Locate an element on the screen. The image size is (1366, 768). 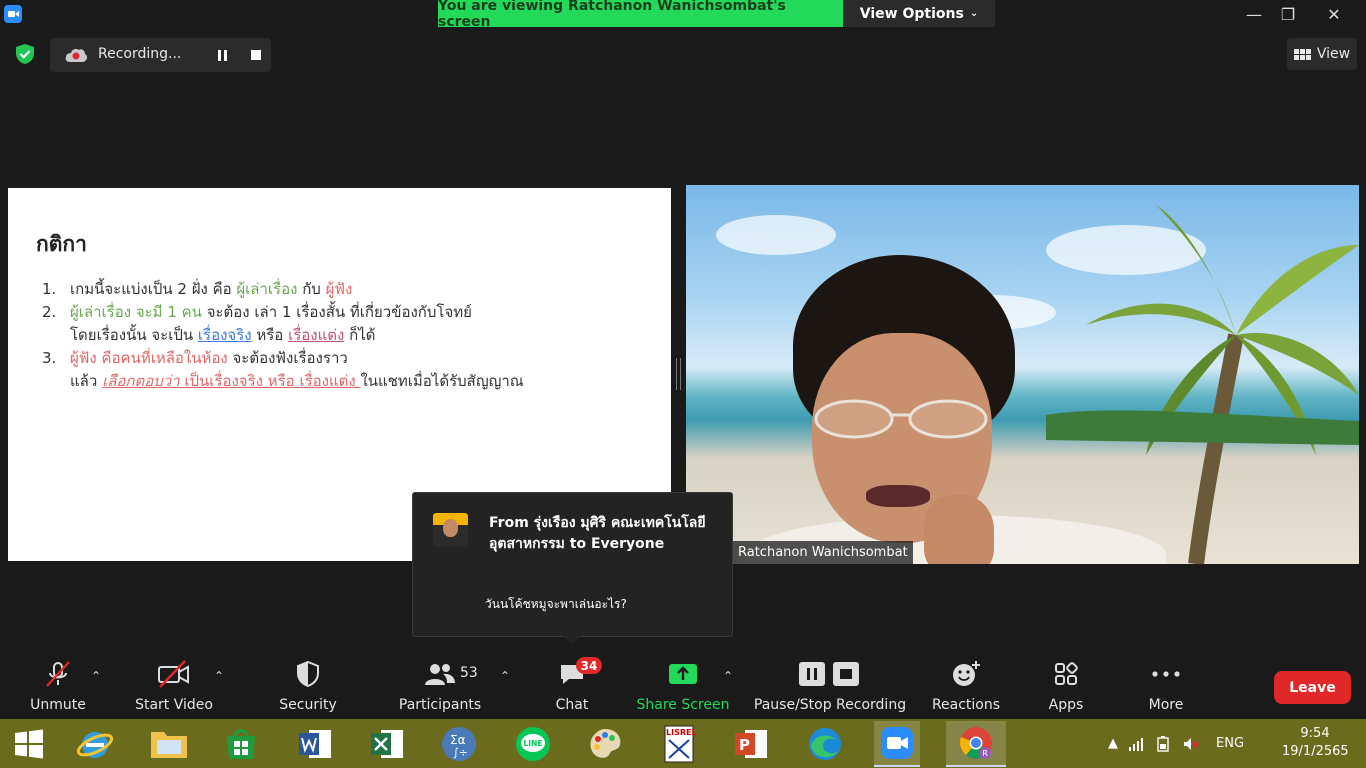
svg-text: P is located at coordinates (744, 745).